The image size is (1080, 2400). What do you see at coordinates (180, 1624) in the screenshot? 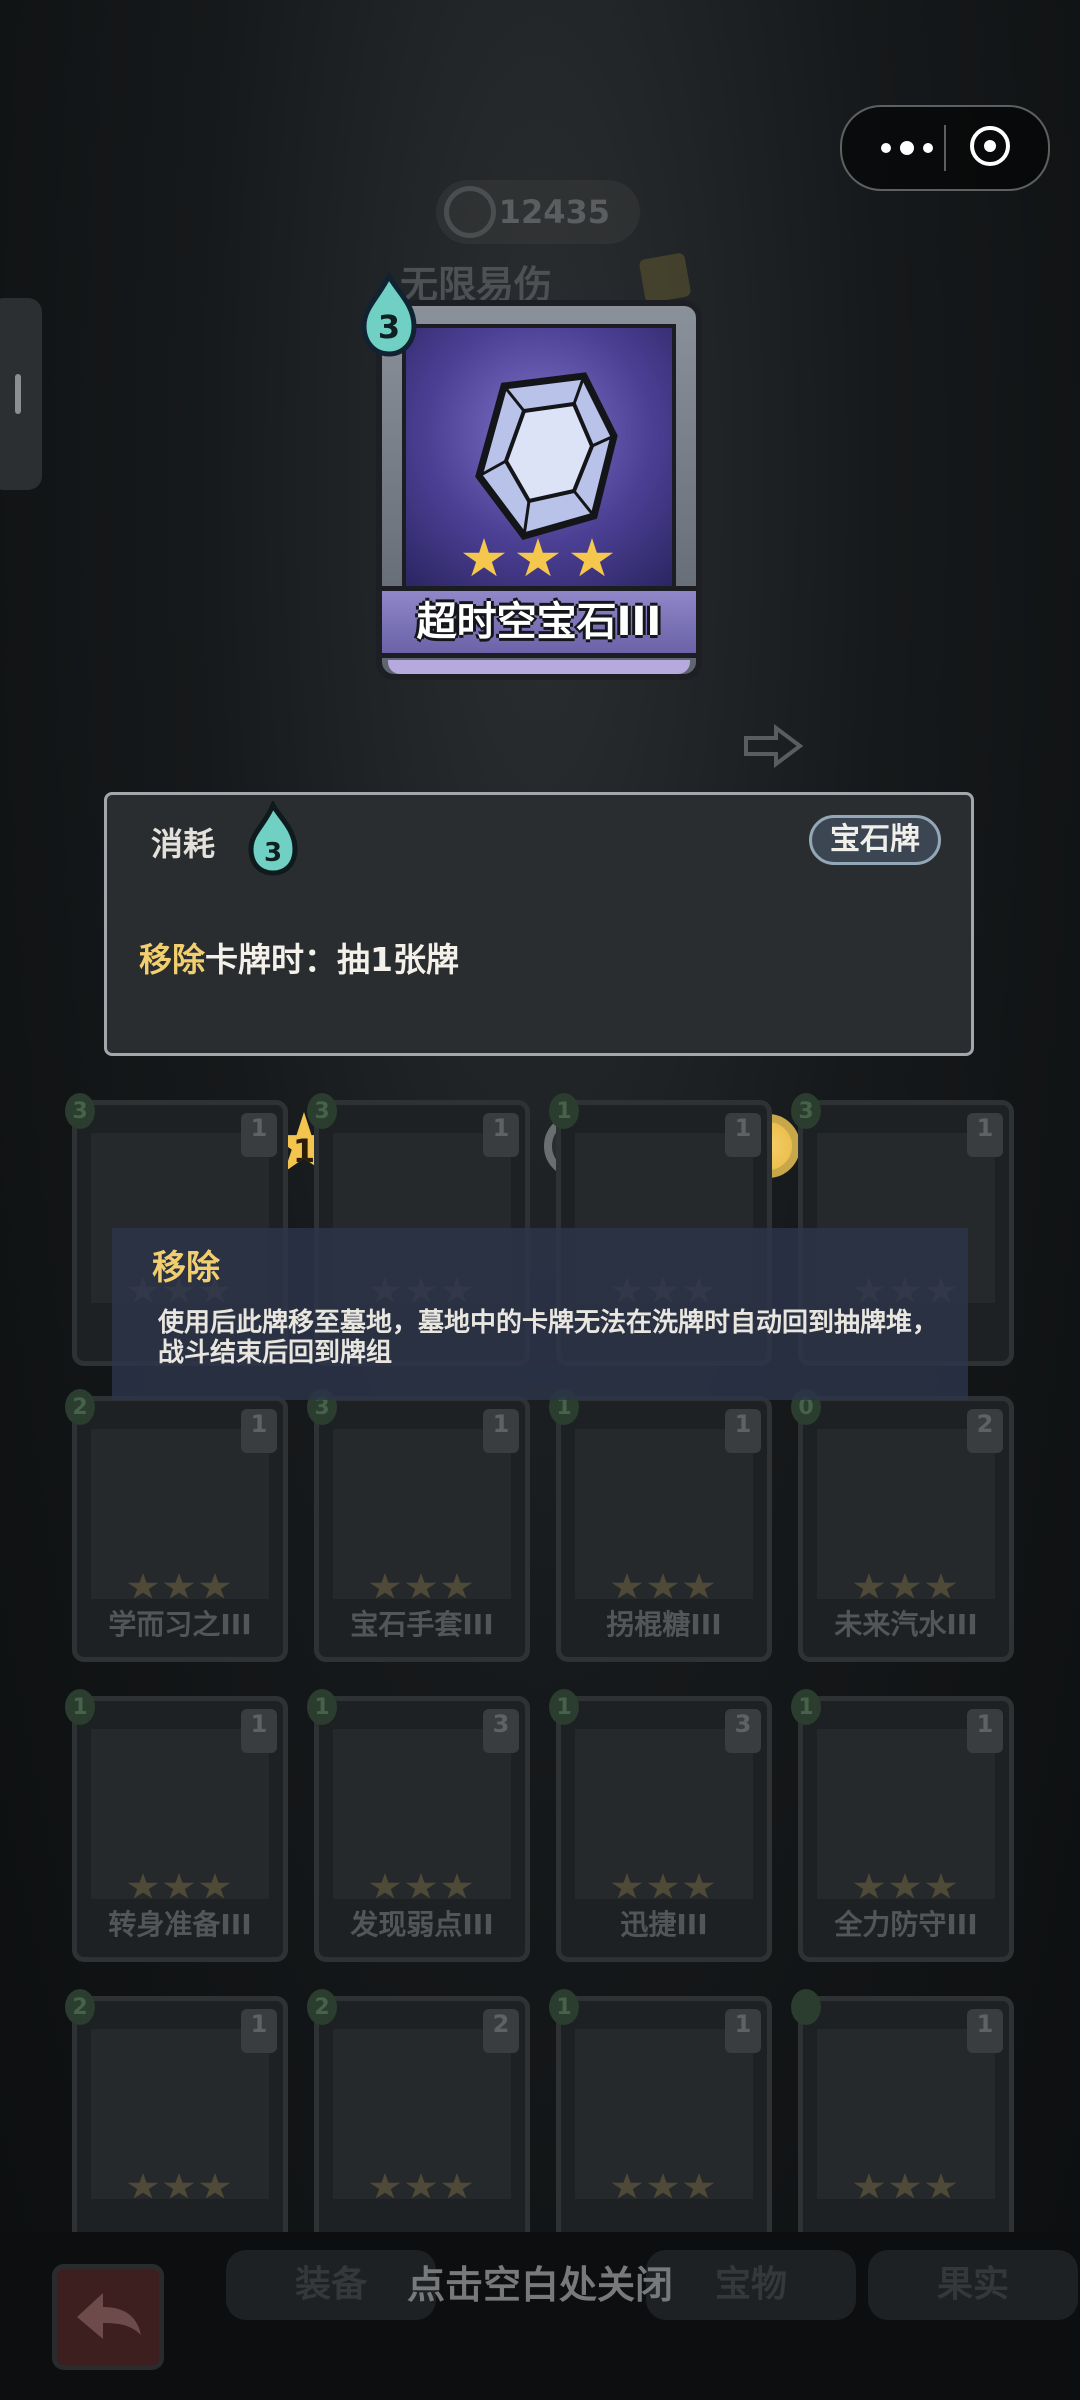
I see `card-name: 学而习之III` at bounding box center [180, 1624].